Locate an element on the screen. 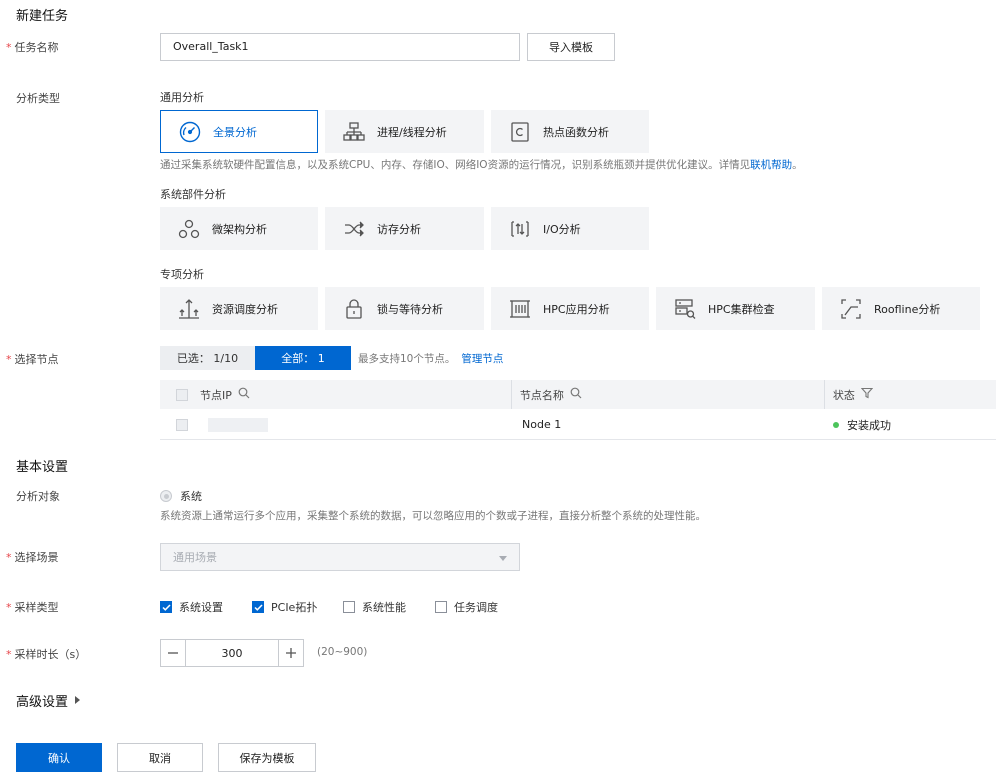 The width and height of the screenshot is (996, 778). card-label: 微架构分析 is located at coordinates (239, 229).